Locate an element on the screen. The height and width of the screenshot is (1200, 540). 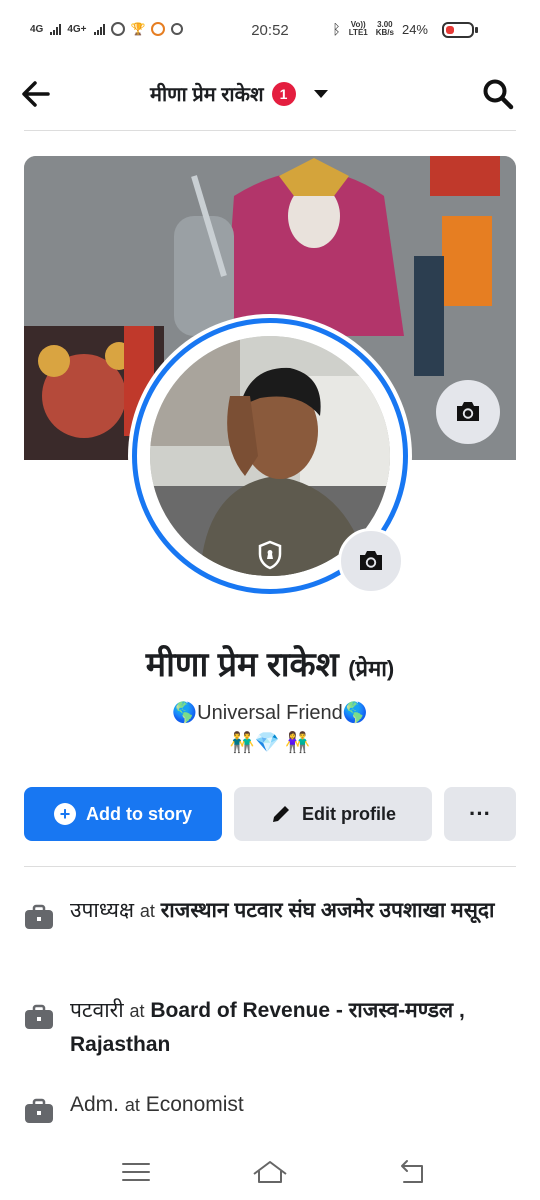
header-title: मीणा प्रेम राकेश is located at coordinates (207, 95).